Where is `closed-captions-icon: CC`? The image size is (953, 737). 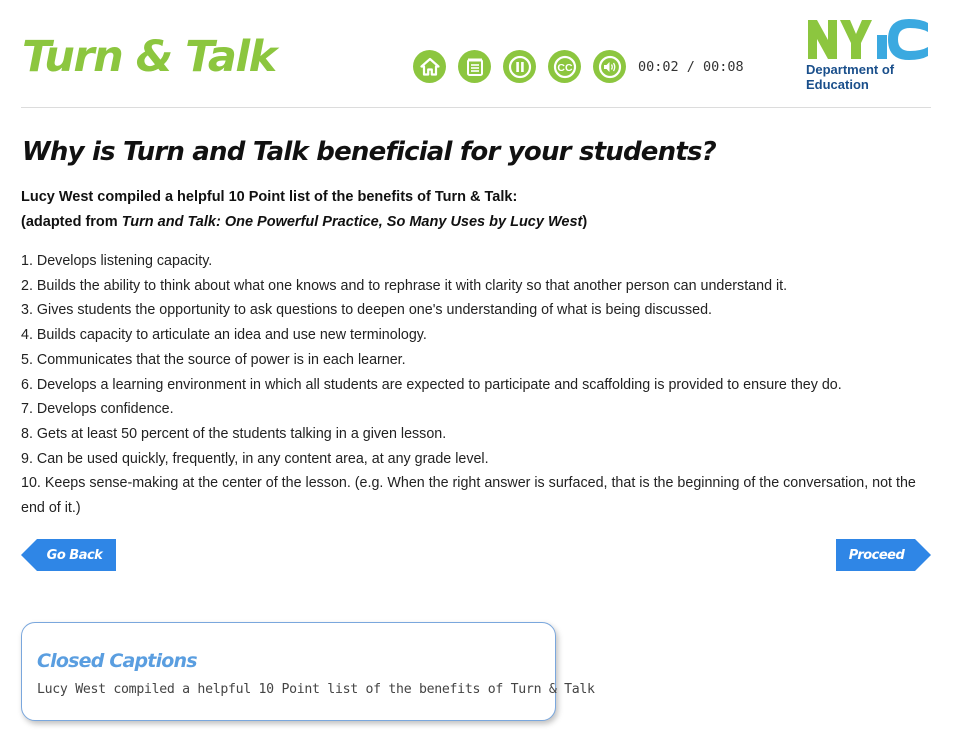
closed-captions-icon: CC is located at coordinates (564, 66).